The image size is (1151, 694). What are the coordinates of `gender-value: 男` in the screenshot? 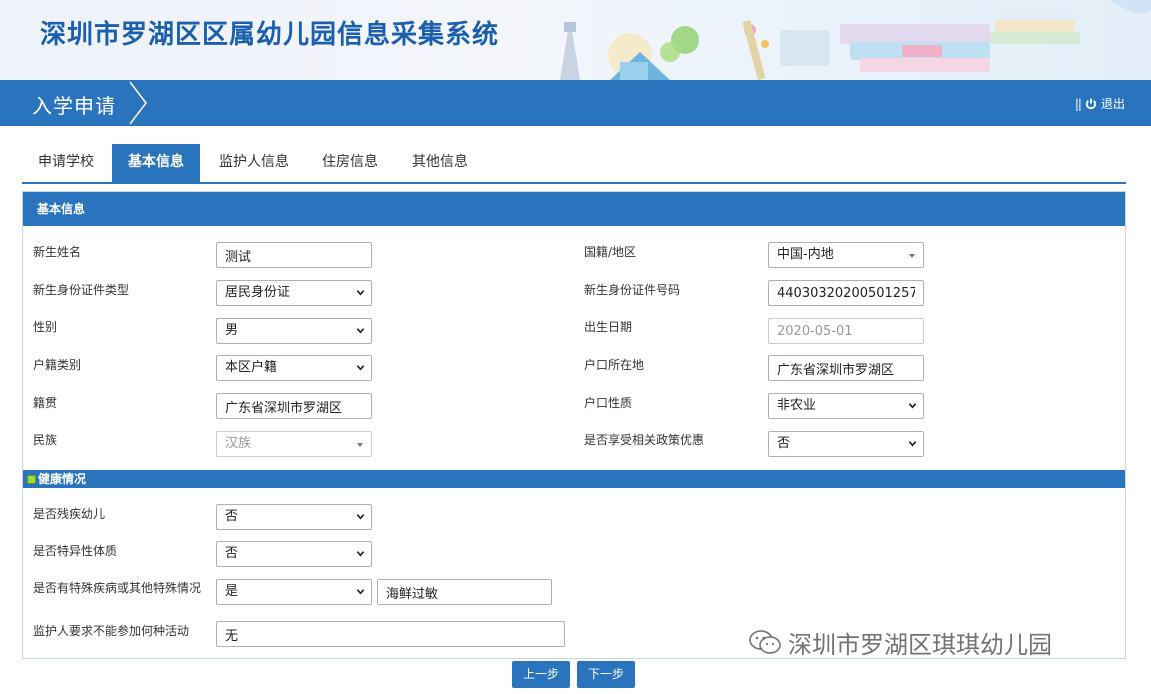 It's located at (232, 330).